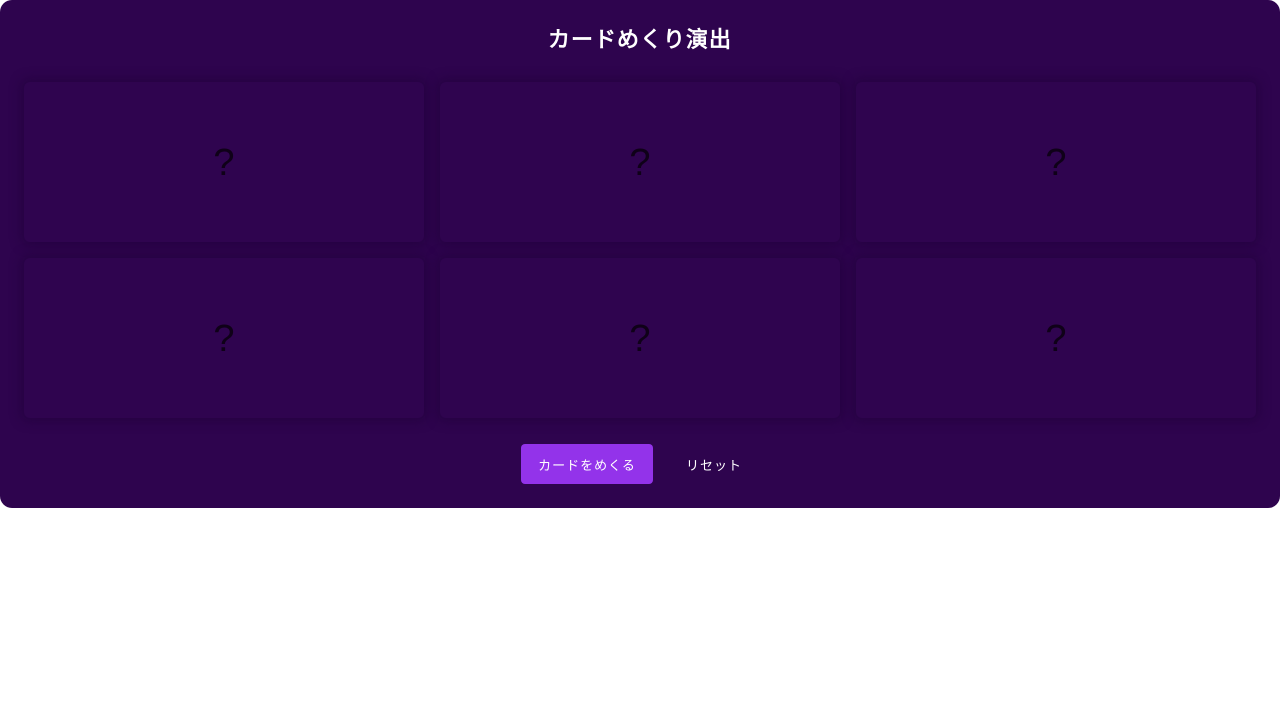 The image size is (1280, 720). I want to click on card-1: ?, so click(224, 162).